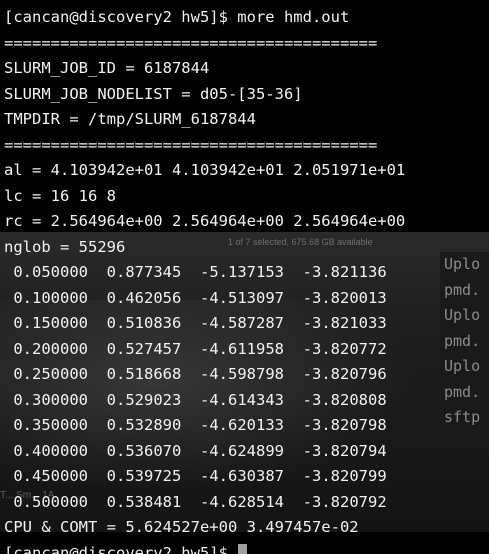 The width and height of the screenshot is (489, 554). Describe the element at coordinates (50, 399) in the screenshot. I see `table-cell: 0.300000` at that location.